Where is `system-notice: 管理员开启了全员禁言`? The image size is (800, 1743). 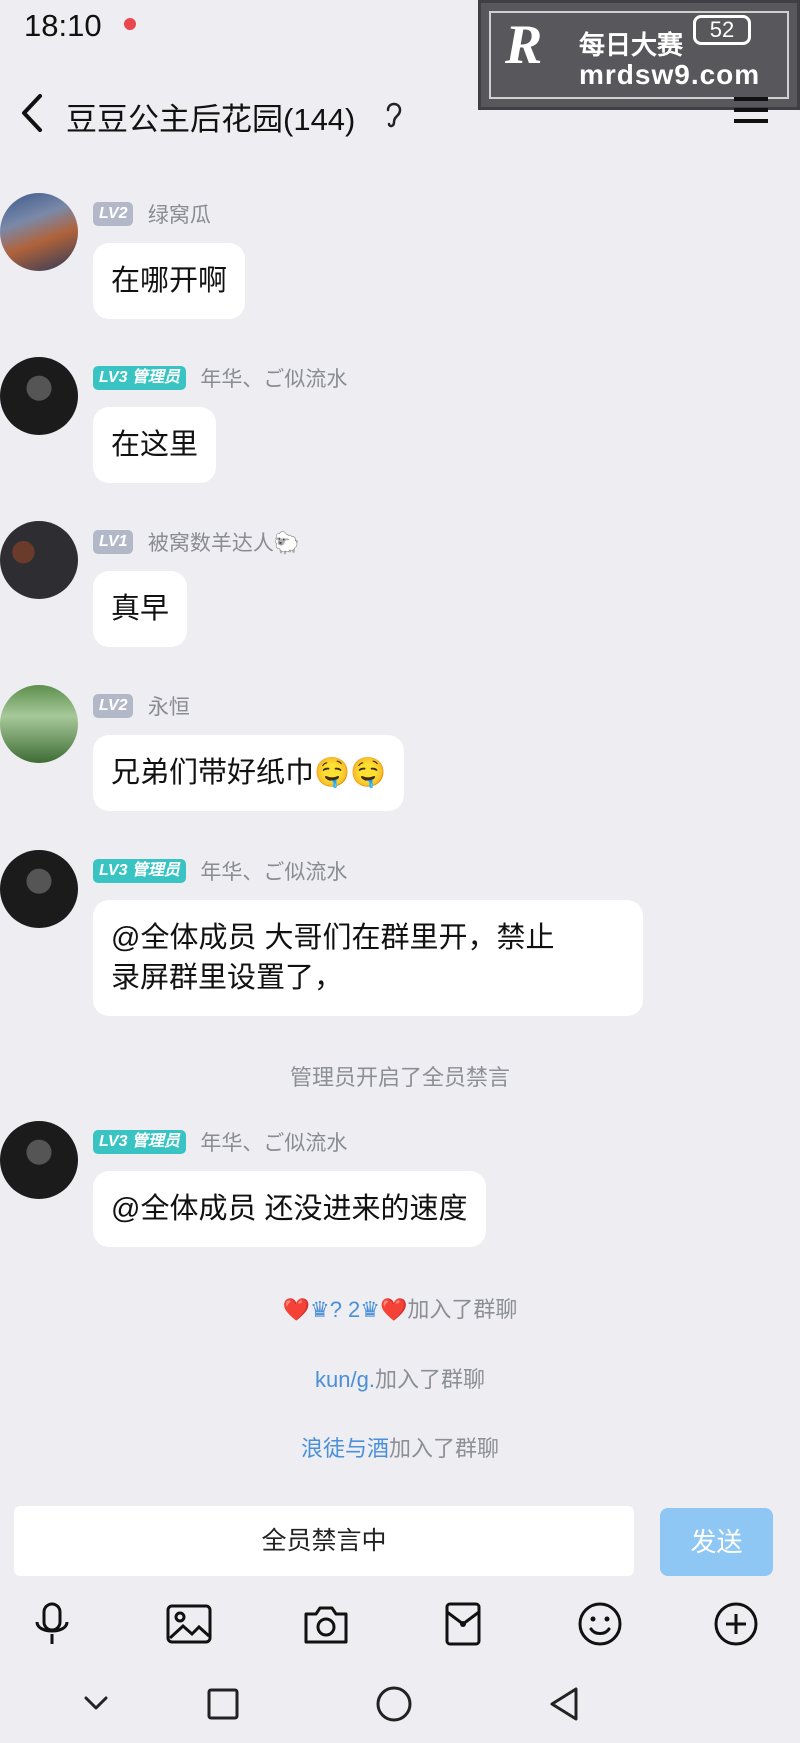 system-notice: 管理员开启了全员禁言 is located at coordinates (400, 1076).